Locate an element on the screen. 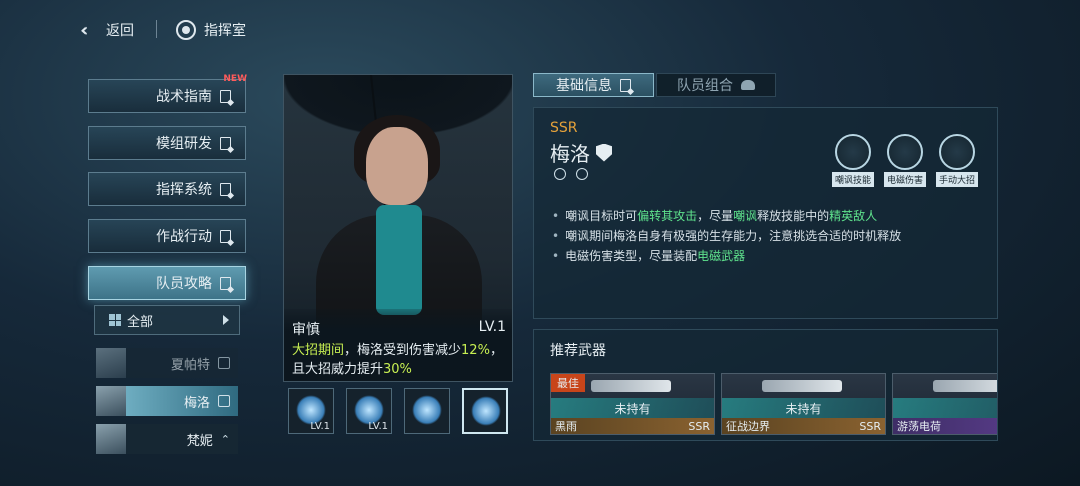 Image resolution: width=1080 pixels, height=486 pixels. tag-label: 嘲讽技能 is located at coordinates (852, 179).